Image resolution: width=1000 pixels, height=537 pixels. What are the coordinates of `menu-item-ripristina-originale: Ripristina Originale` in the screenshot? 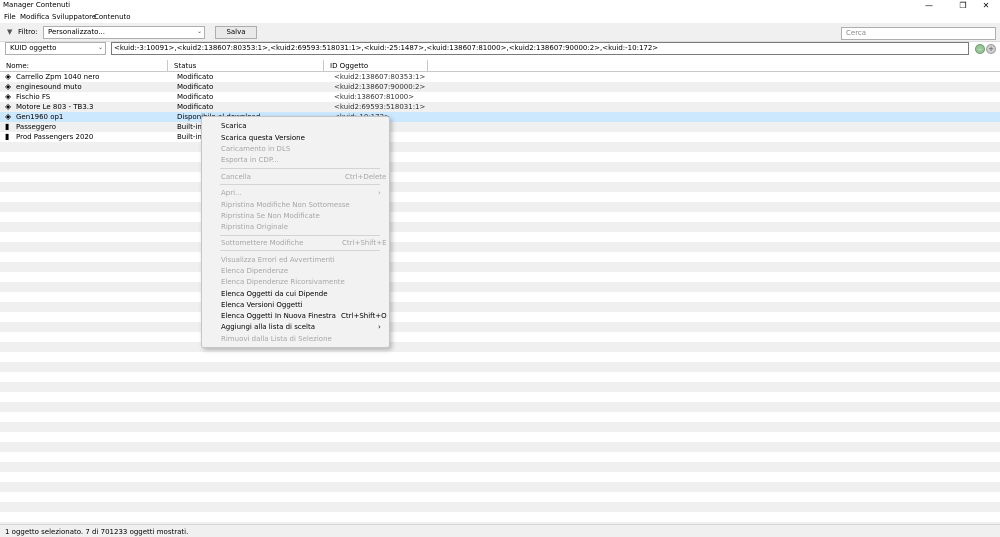 It's located at (254, 227).